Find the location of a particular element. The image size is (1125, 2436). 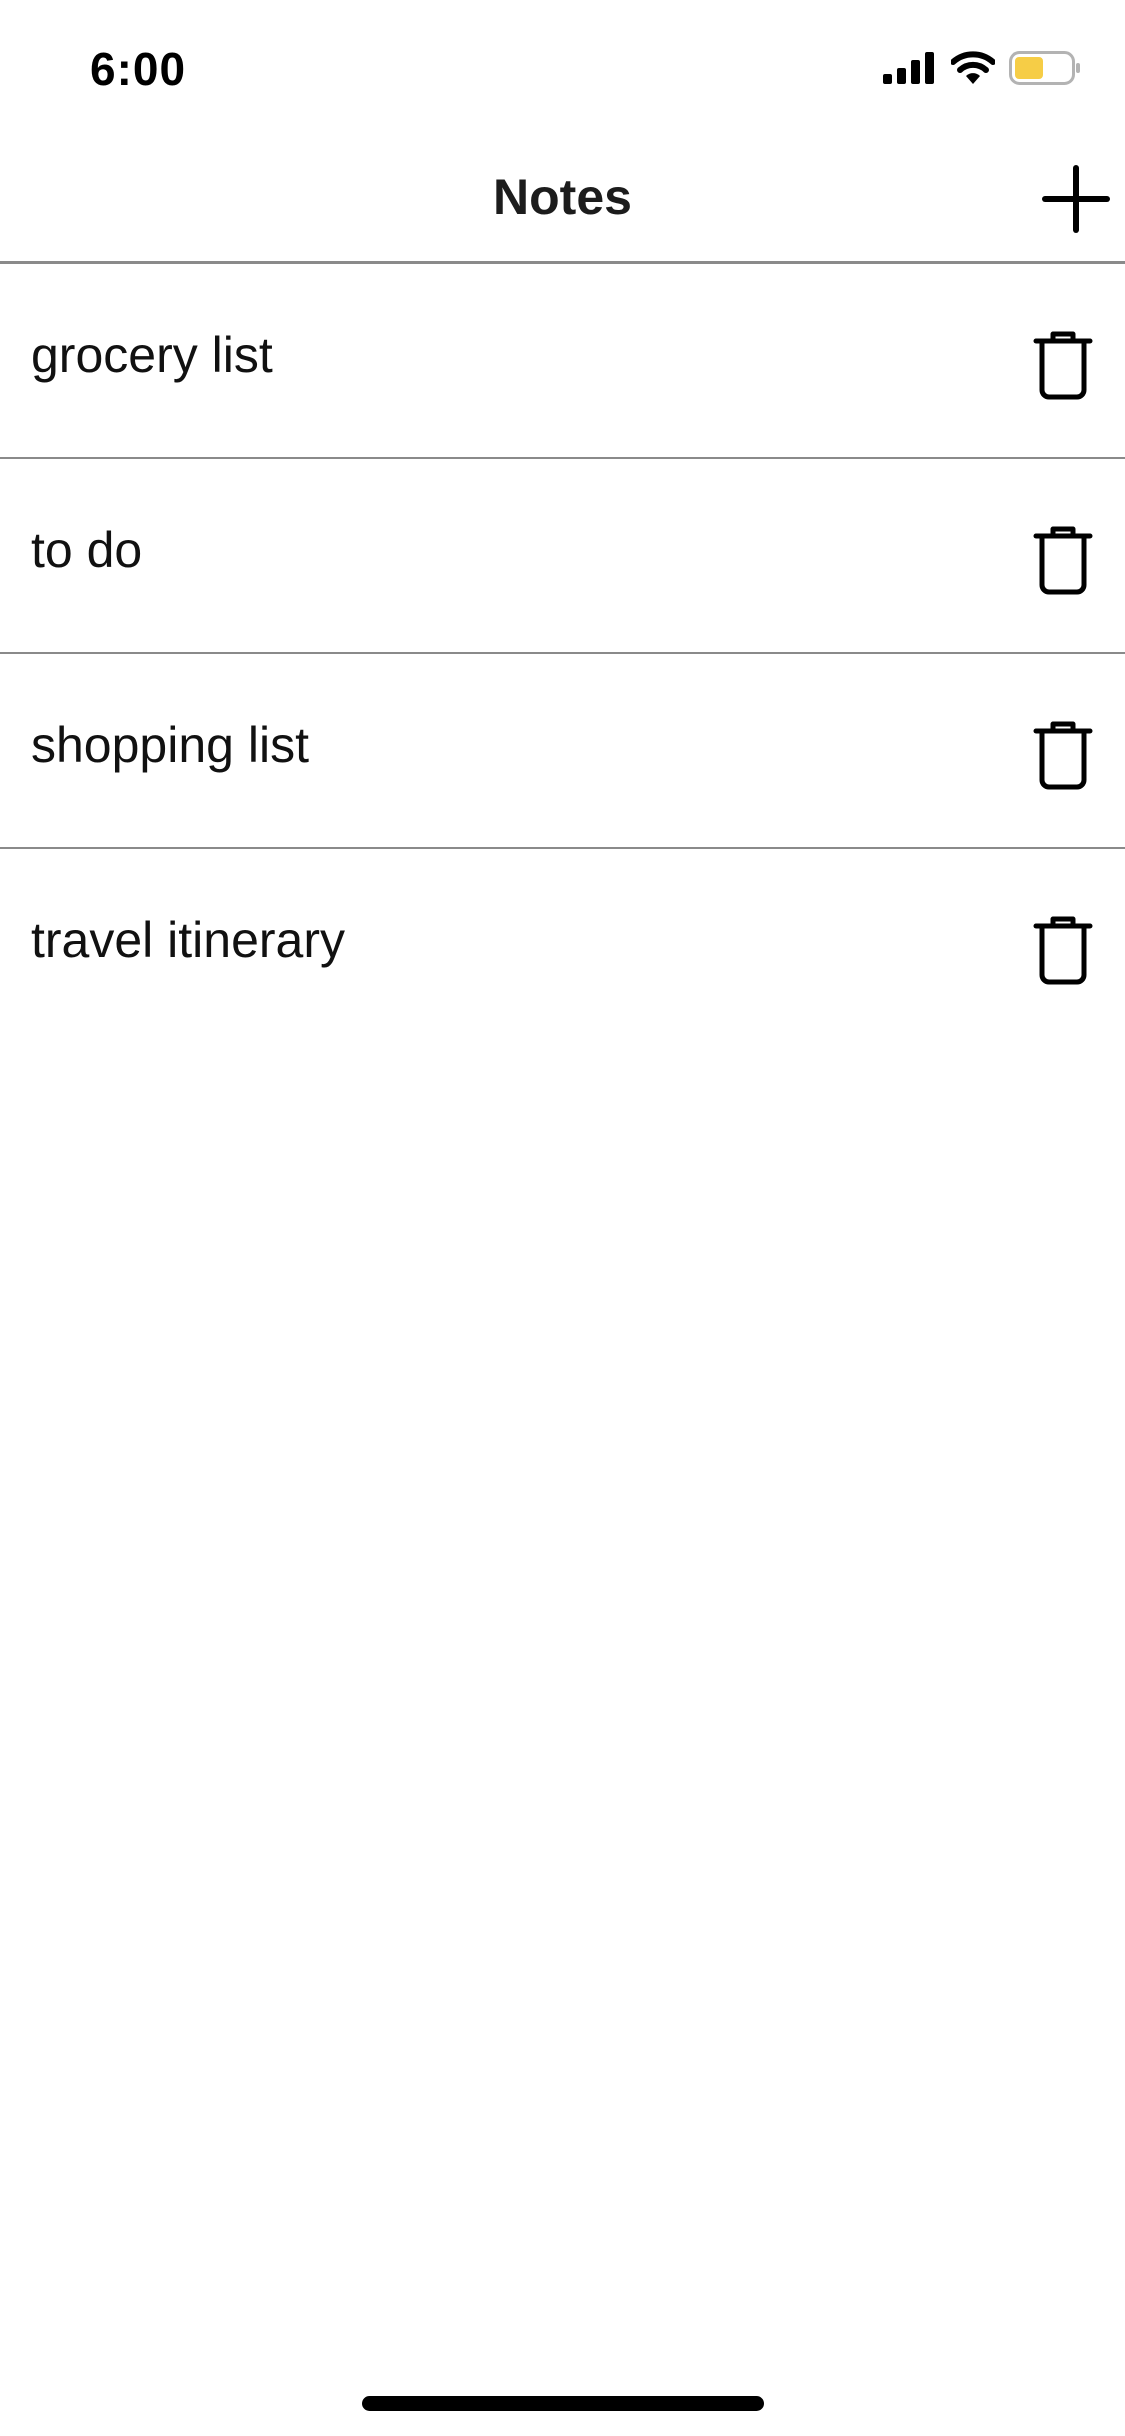

plus-icon is located at coordinates (1076, 199).